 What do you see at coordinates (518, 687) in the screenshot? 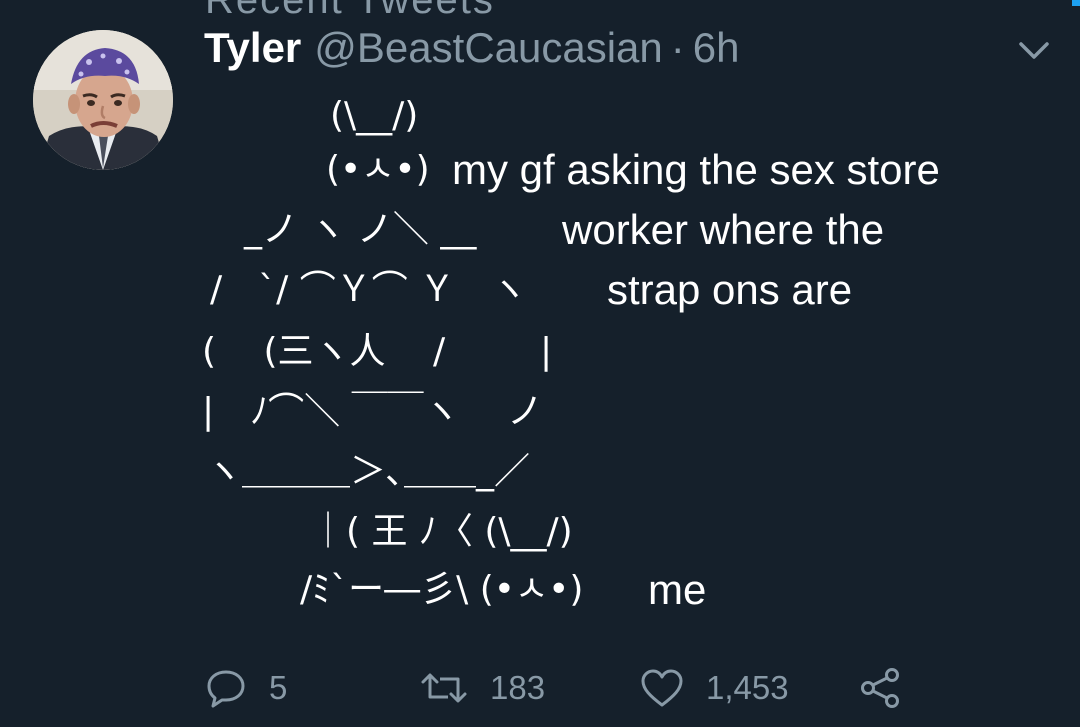
I see `retweet-count: 183` at bounding box center [518, 687].